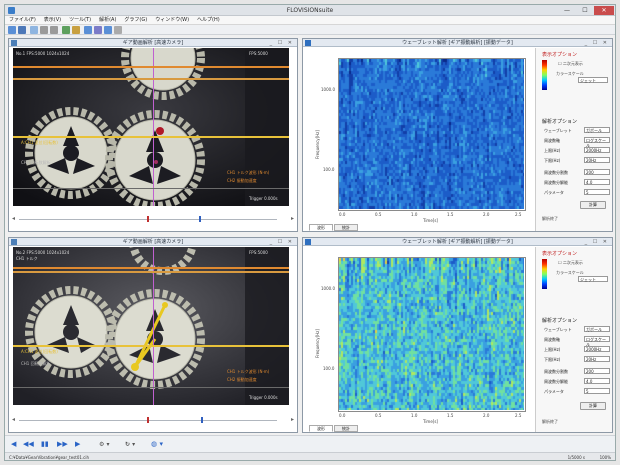 This screenshot has height=465, width=620. What do you see at coordinates (577, 150) in the screenshot?
I see `option-row: 上限(Hz) 2000Hz` at bounding box center [577, 150].